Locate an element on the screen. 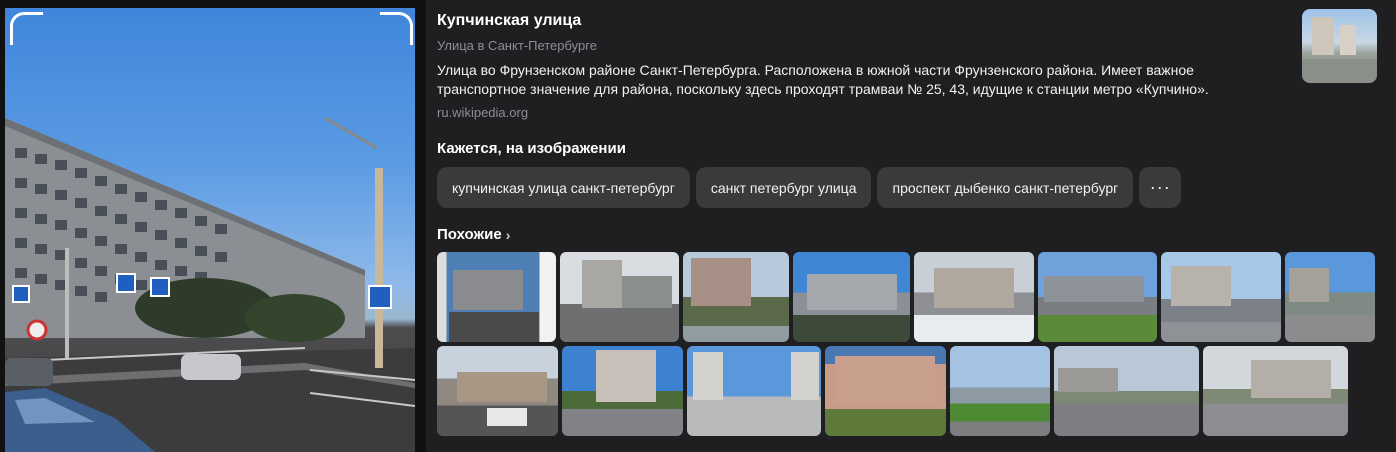 The width and height of the screenshot is (1396, 452). more-tags-button: ··· is located at coordinates (1160, 187).